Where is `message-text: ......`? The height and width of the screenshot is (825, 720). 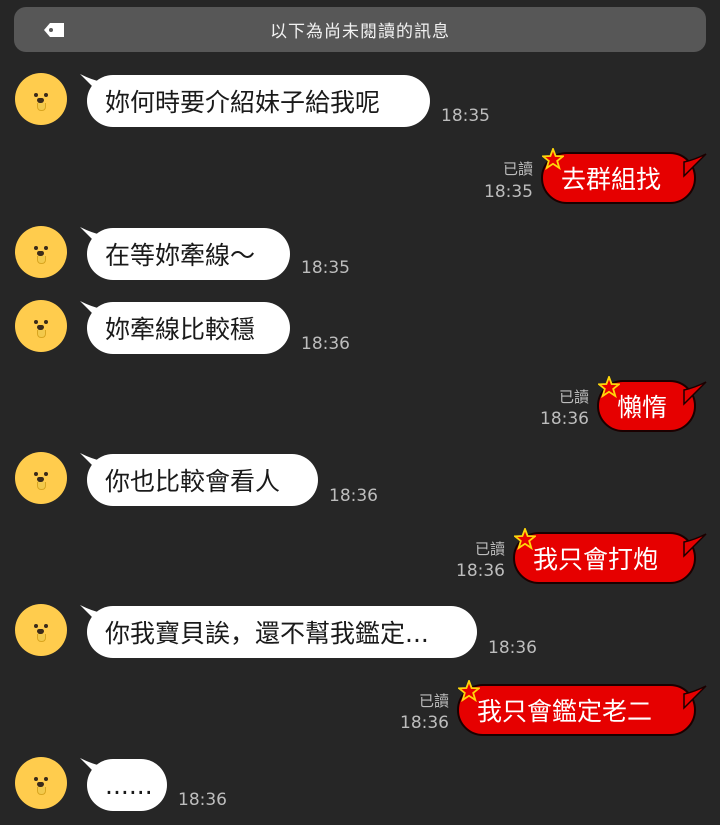
message-text: ...... is located at coordinates (129, 785).